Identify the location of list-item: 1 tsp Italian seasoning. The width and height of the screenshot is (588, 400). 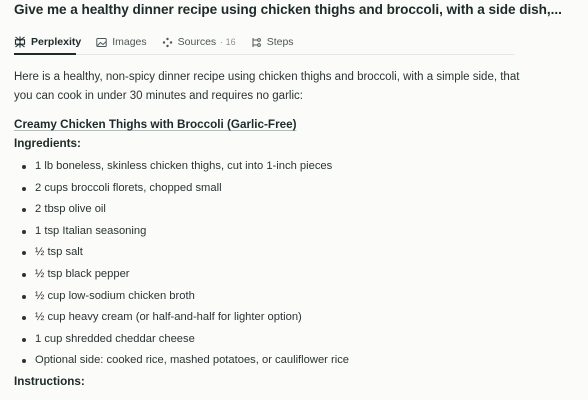
(284, 232).